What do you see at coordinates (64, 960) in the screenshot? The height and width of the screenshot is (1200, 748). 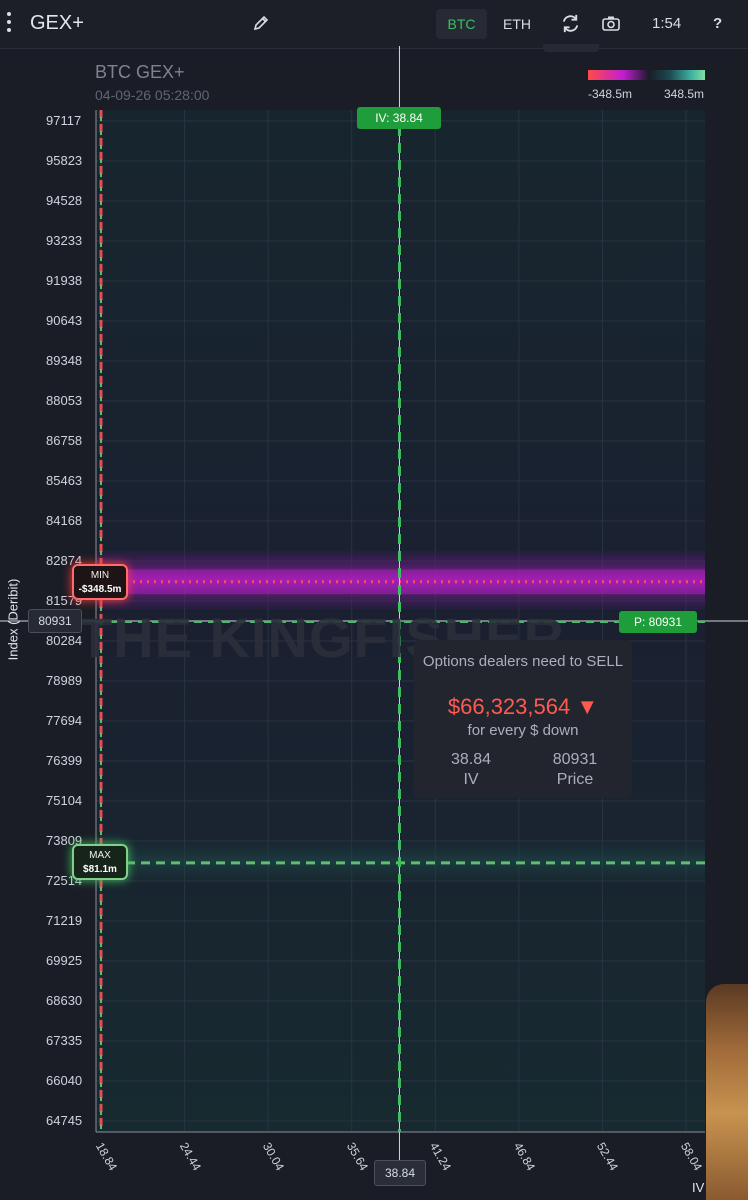 I see `y-tick-label: 69925` at bounding box center [64, 960].